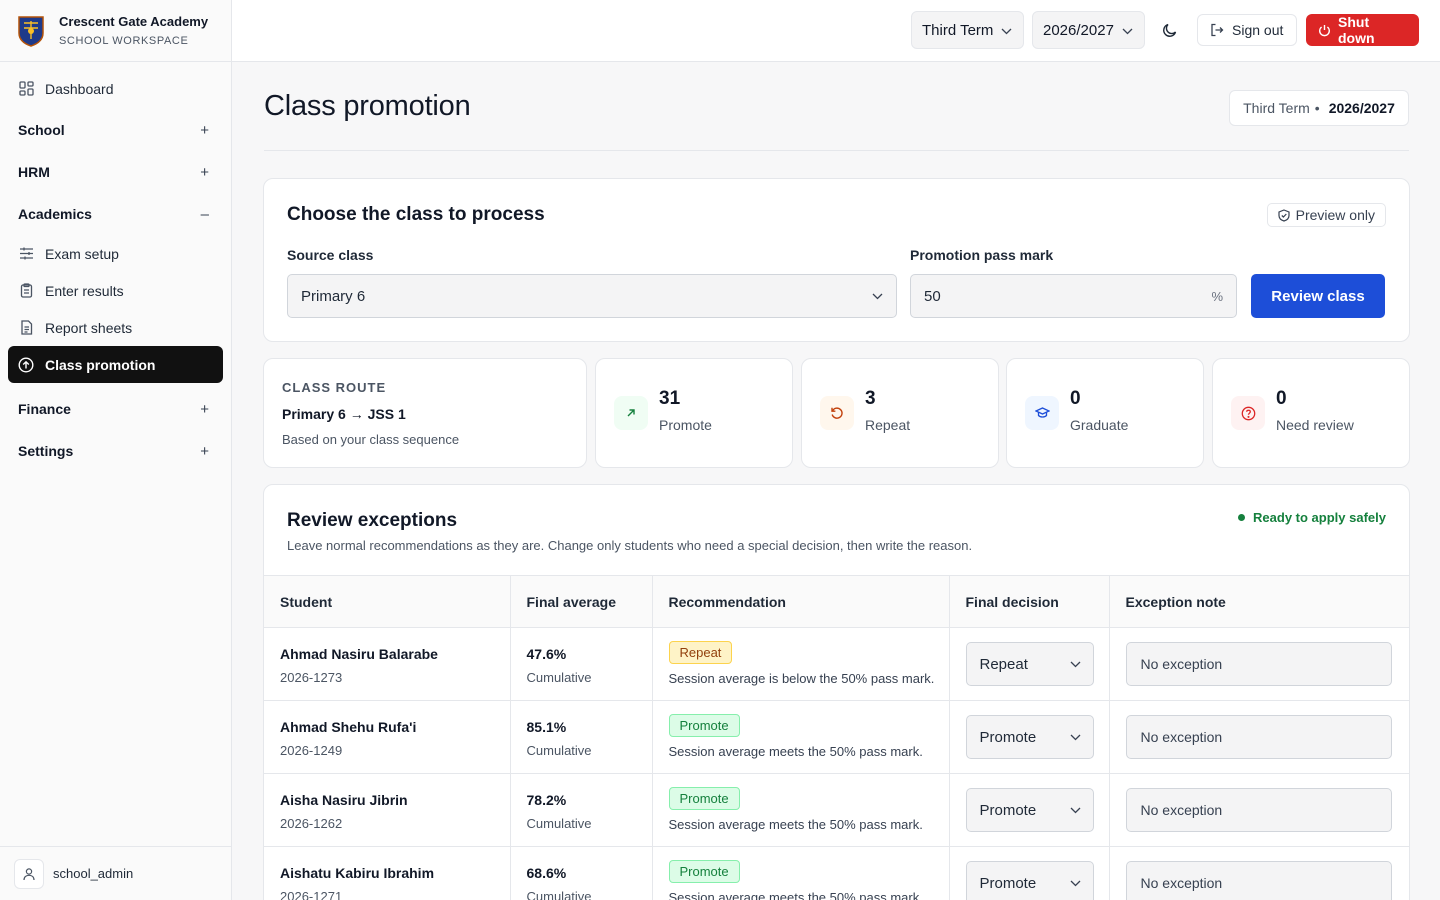  What do you see at coordinates (372, 520) in the screenshot?
I see `review-exceptions-title: Review exceptions` at bounding box center [372, 520].